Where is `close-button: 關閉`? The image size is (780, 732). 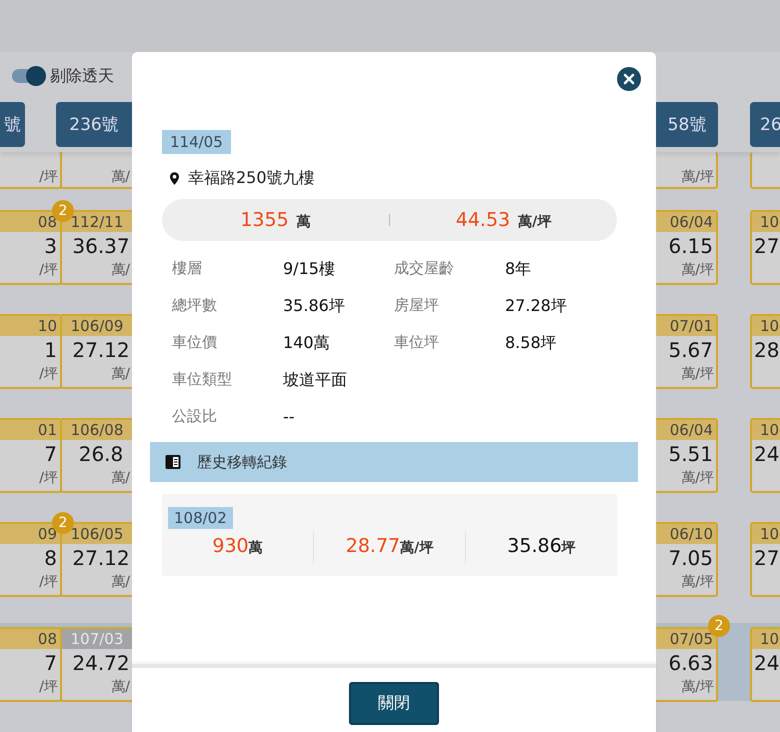
close-button: 關閉 is located at coordinates (394, 703).